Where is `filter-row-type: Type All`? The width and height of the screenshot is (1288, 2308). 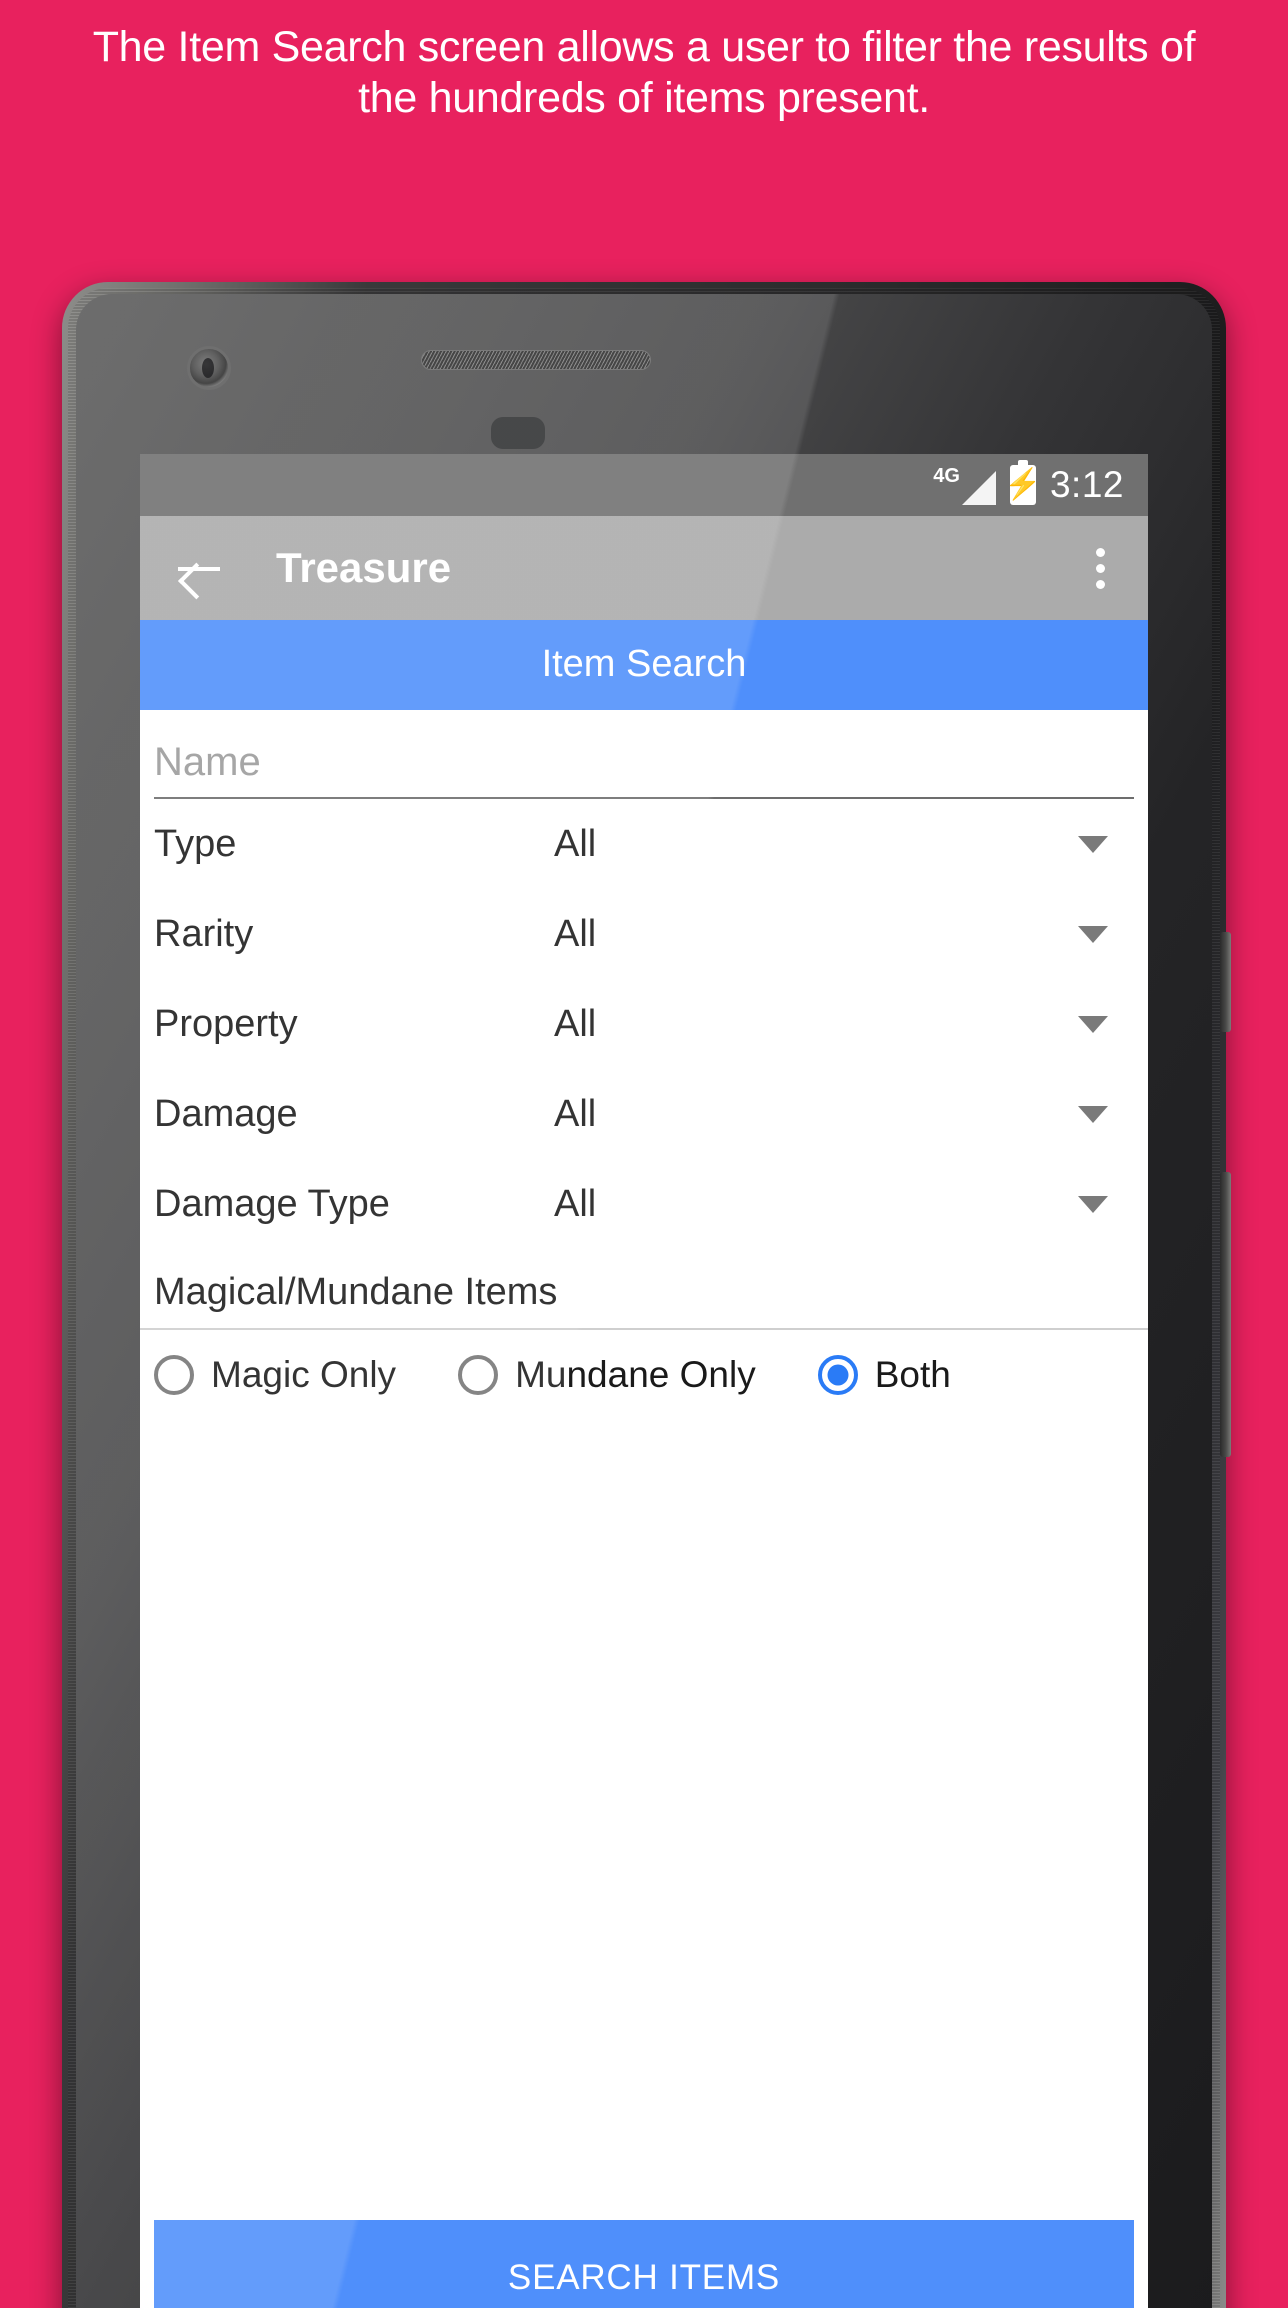 filter-row-type: Type All is located at coordinates (644, 844).